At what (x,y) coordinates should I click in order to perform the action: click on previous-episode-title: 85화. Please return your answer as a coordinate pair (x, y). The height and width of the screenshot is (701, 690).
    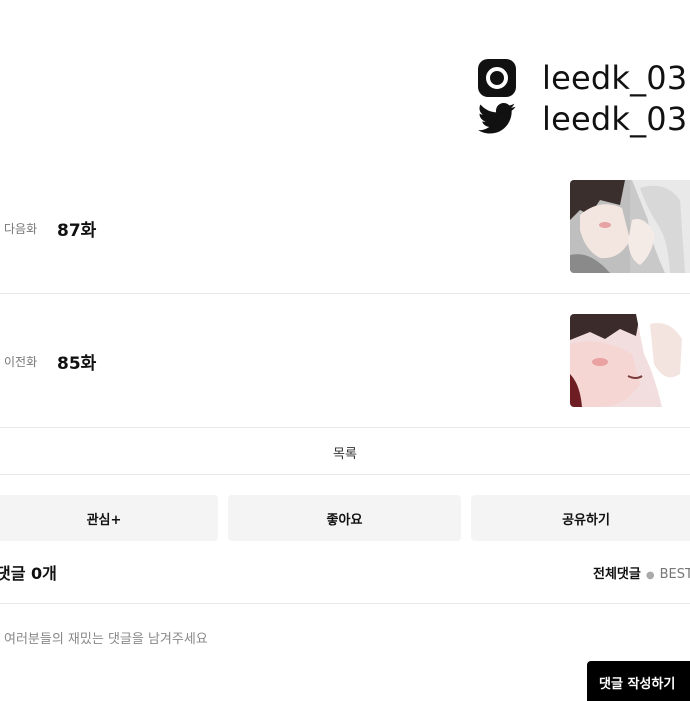
    Looking at the image, I should click on (77, 364).